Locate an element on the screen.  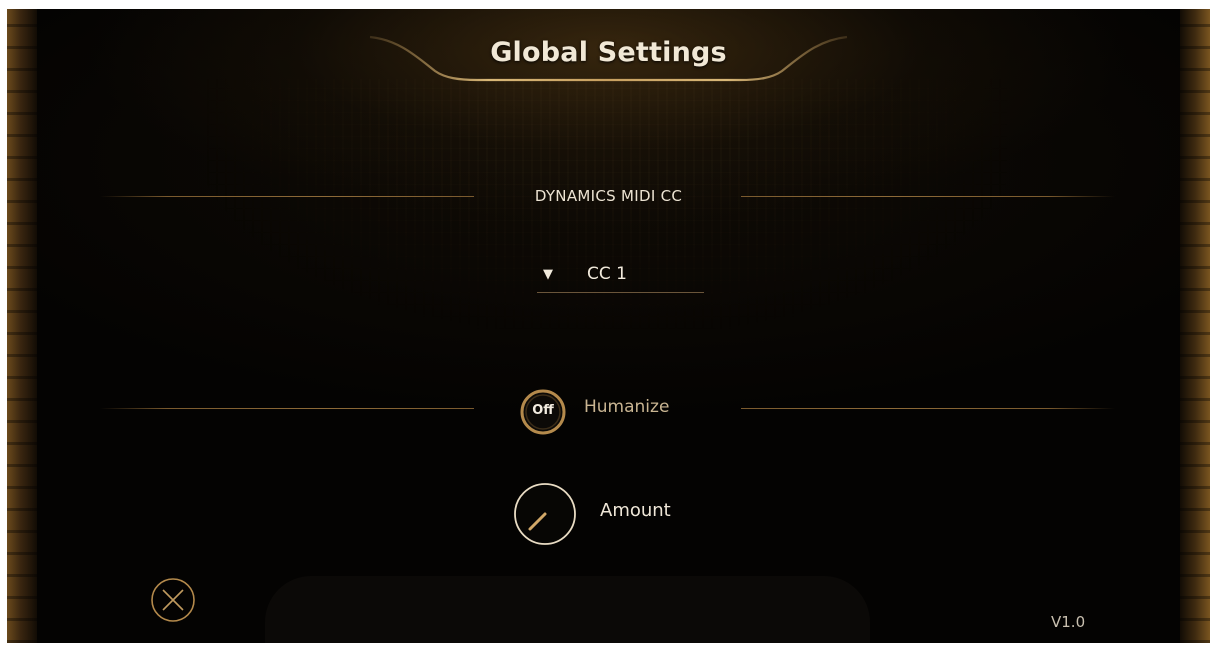
midi-cc-value: CC 1 is located at coordinates (607, 274).